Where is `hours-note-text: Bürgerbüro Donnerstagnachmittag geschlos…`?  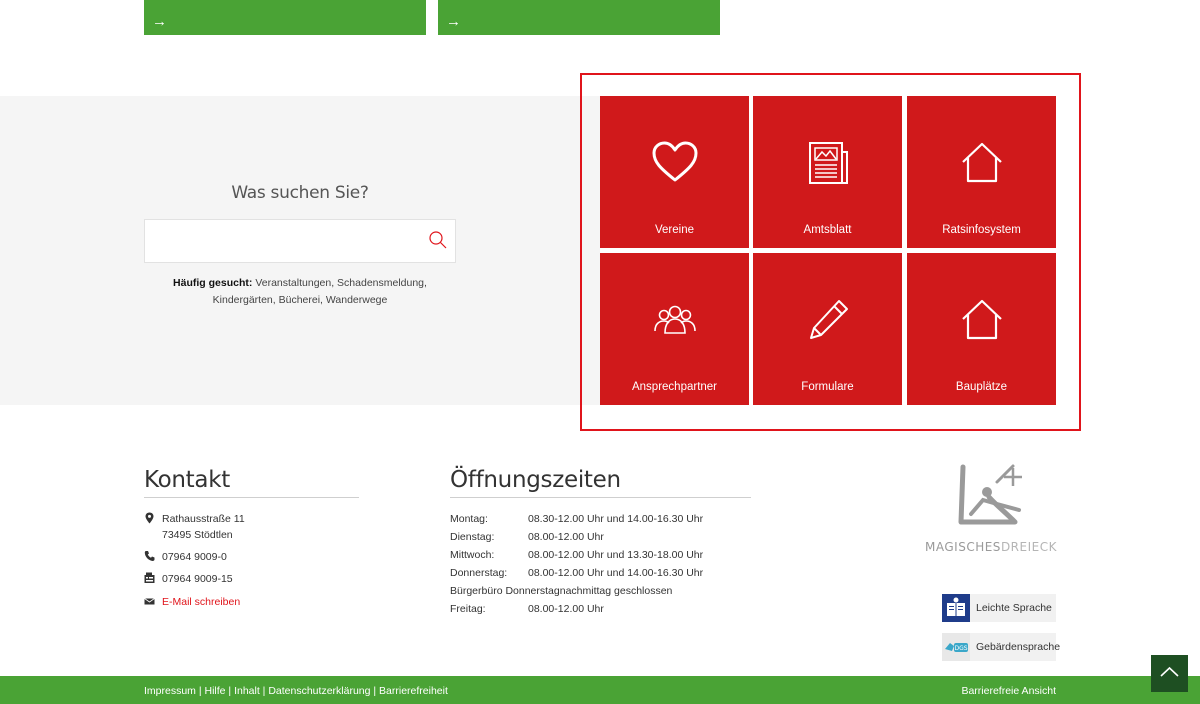
hours-note-text: Bürgerbüro Donnerstagnachmittag geschlos… is located at coordinates (561, 591).